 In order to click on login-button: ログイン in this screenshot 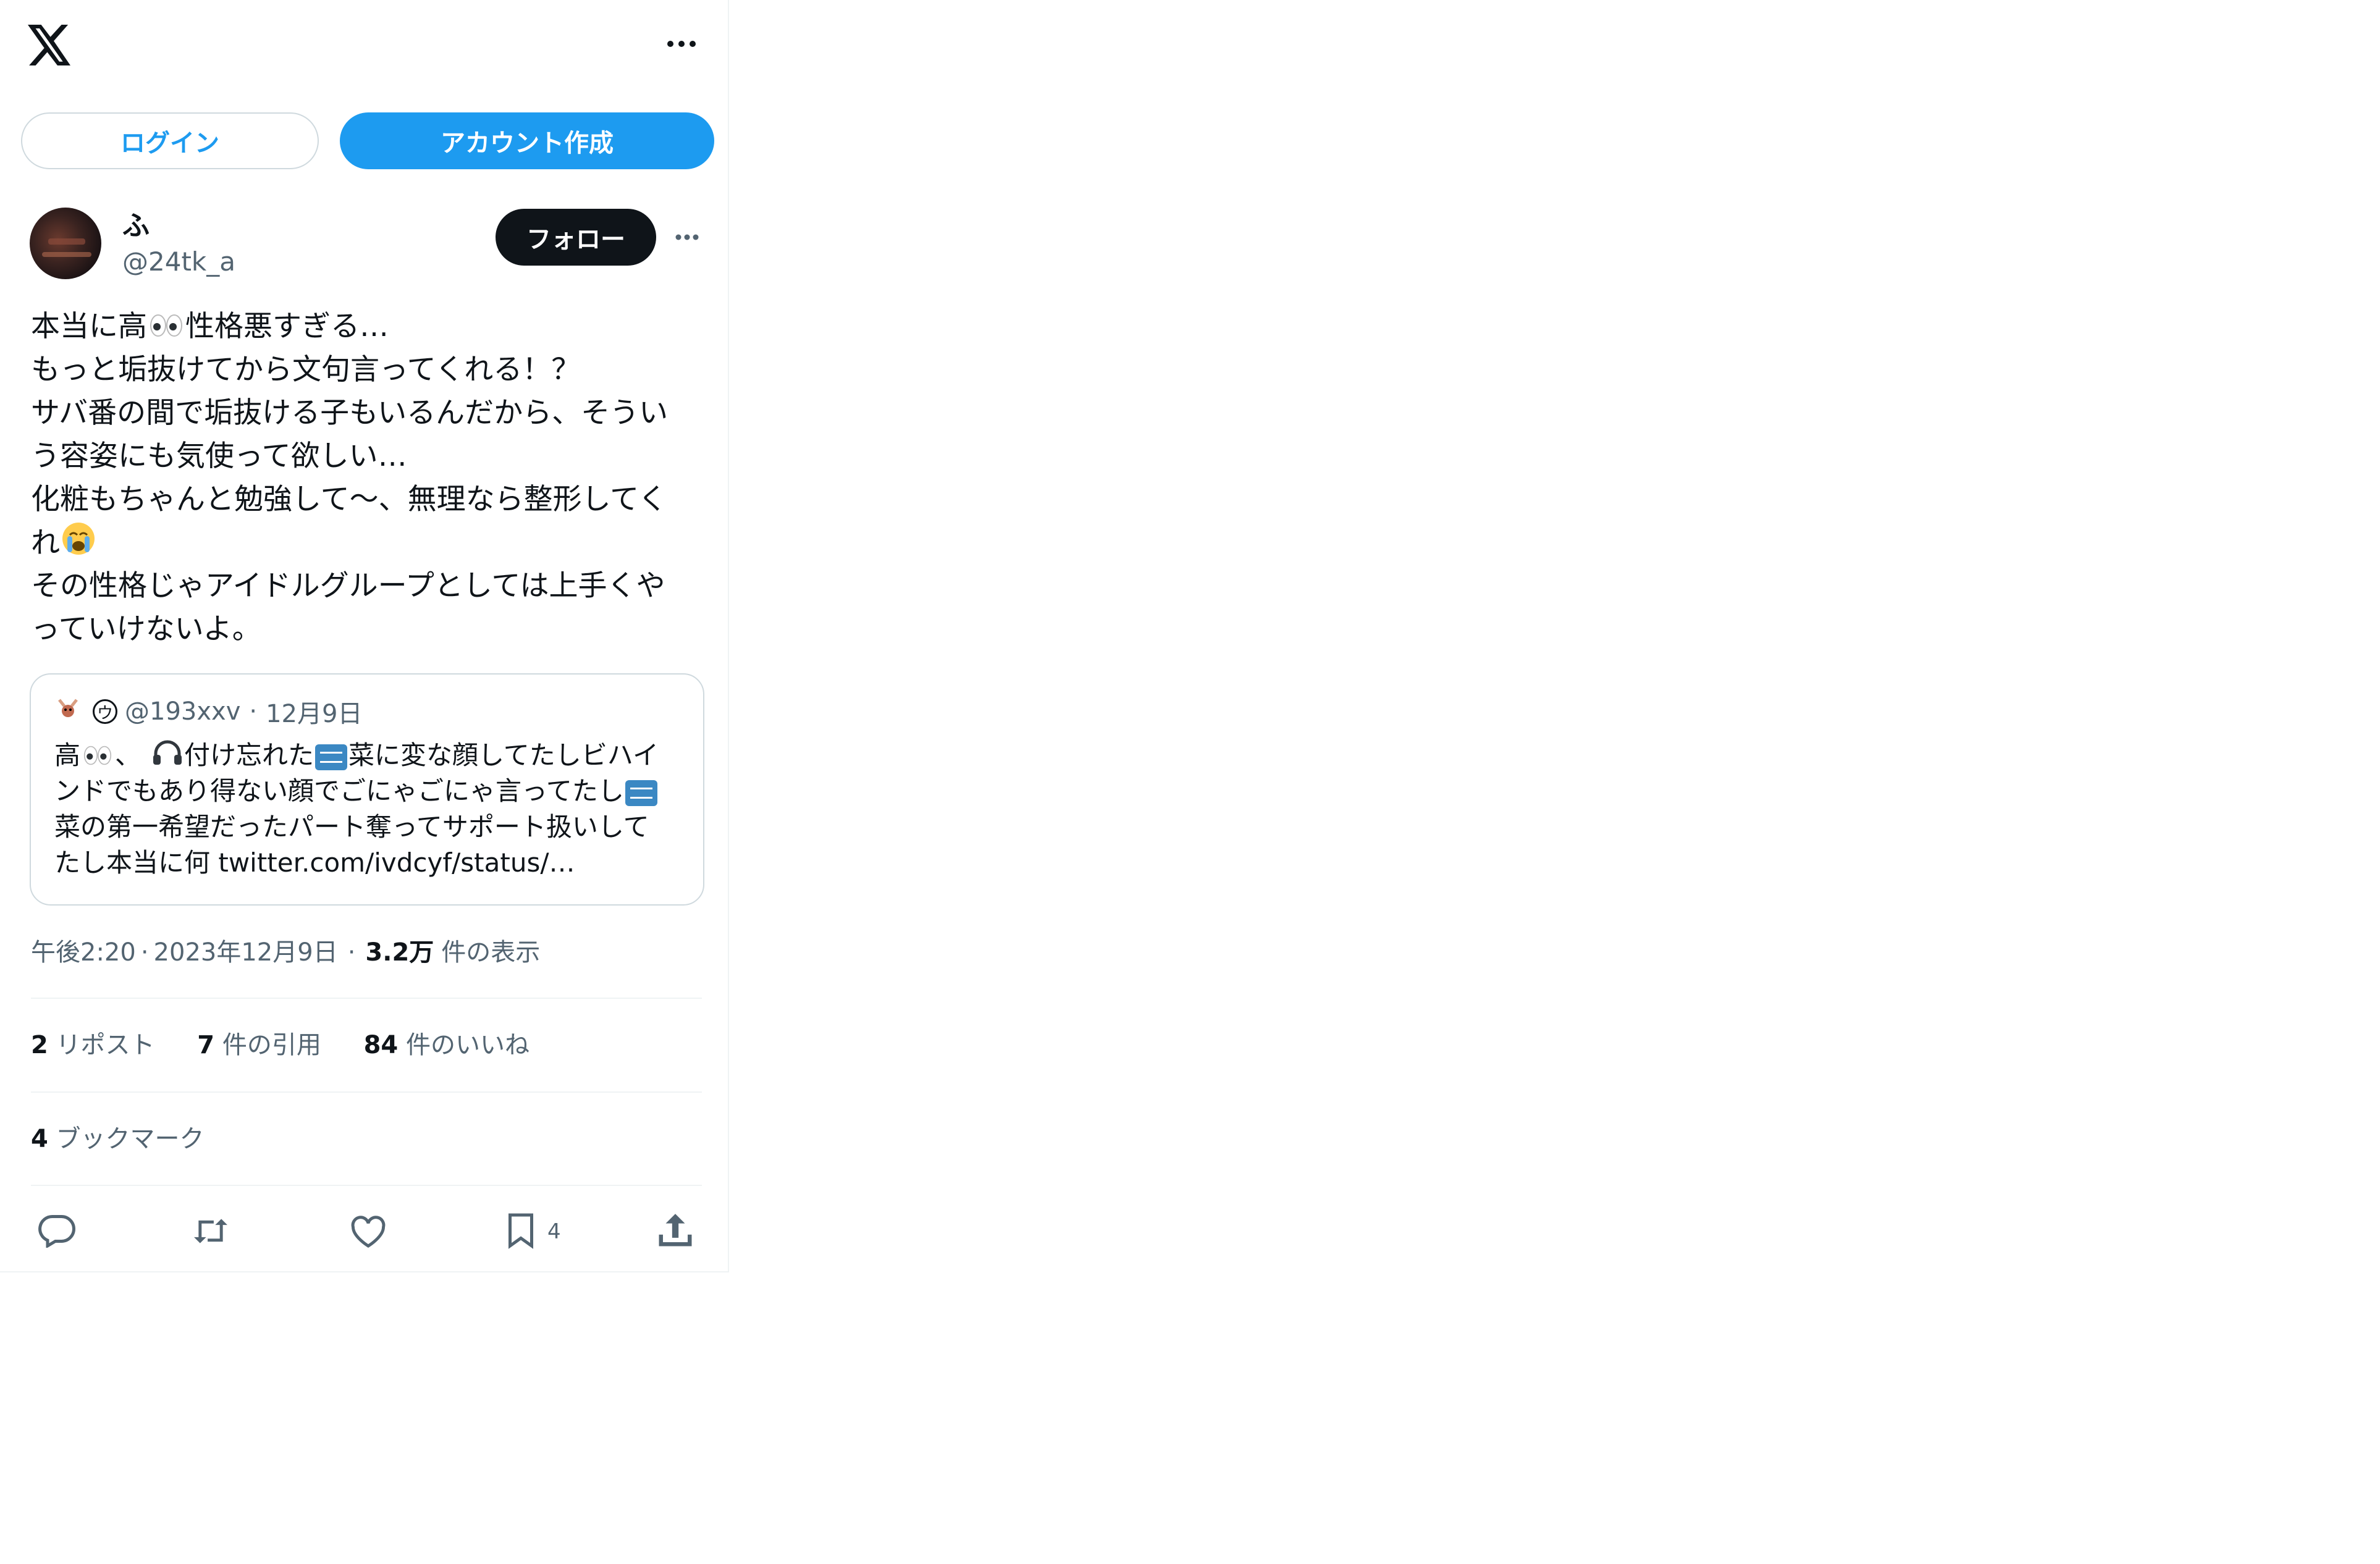, I will do `click(170, 140)`.